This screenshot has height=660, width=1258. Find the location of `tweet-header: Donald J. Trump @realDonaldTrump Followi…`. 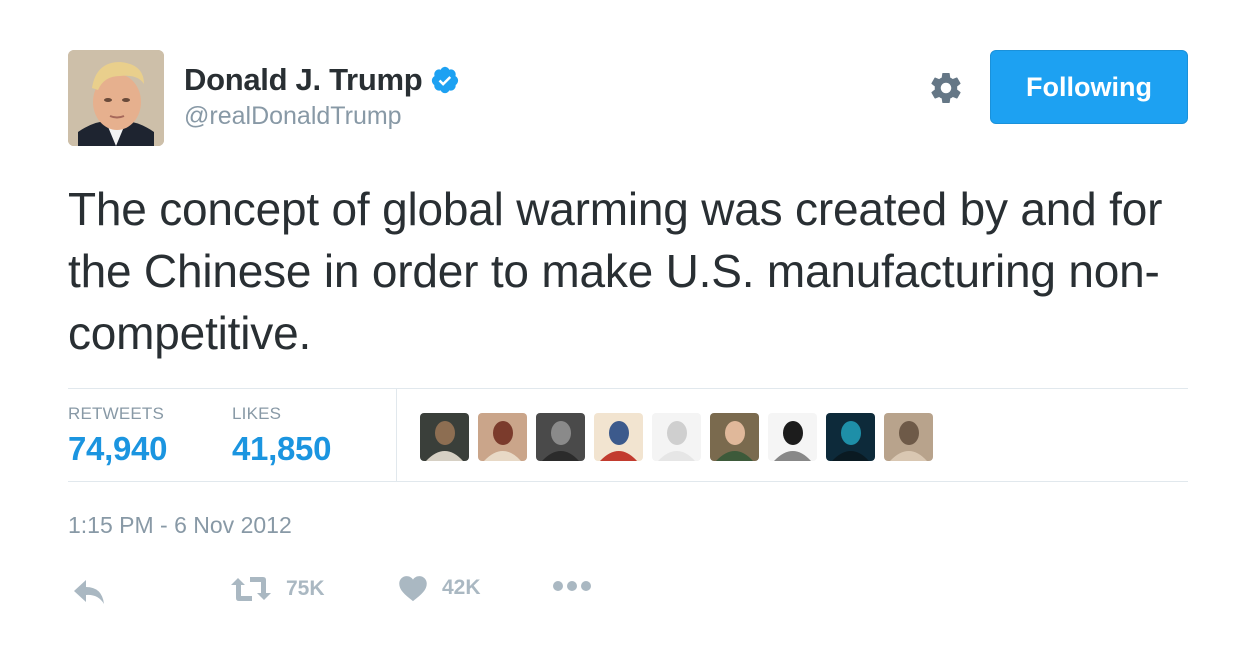

tweet-header: Donald J. Trump @realDonaldTrump Followi… is located at coordinates (628, 98).